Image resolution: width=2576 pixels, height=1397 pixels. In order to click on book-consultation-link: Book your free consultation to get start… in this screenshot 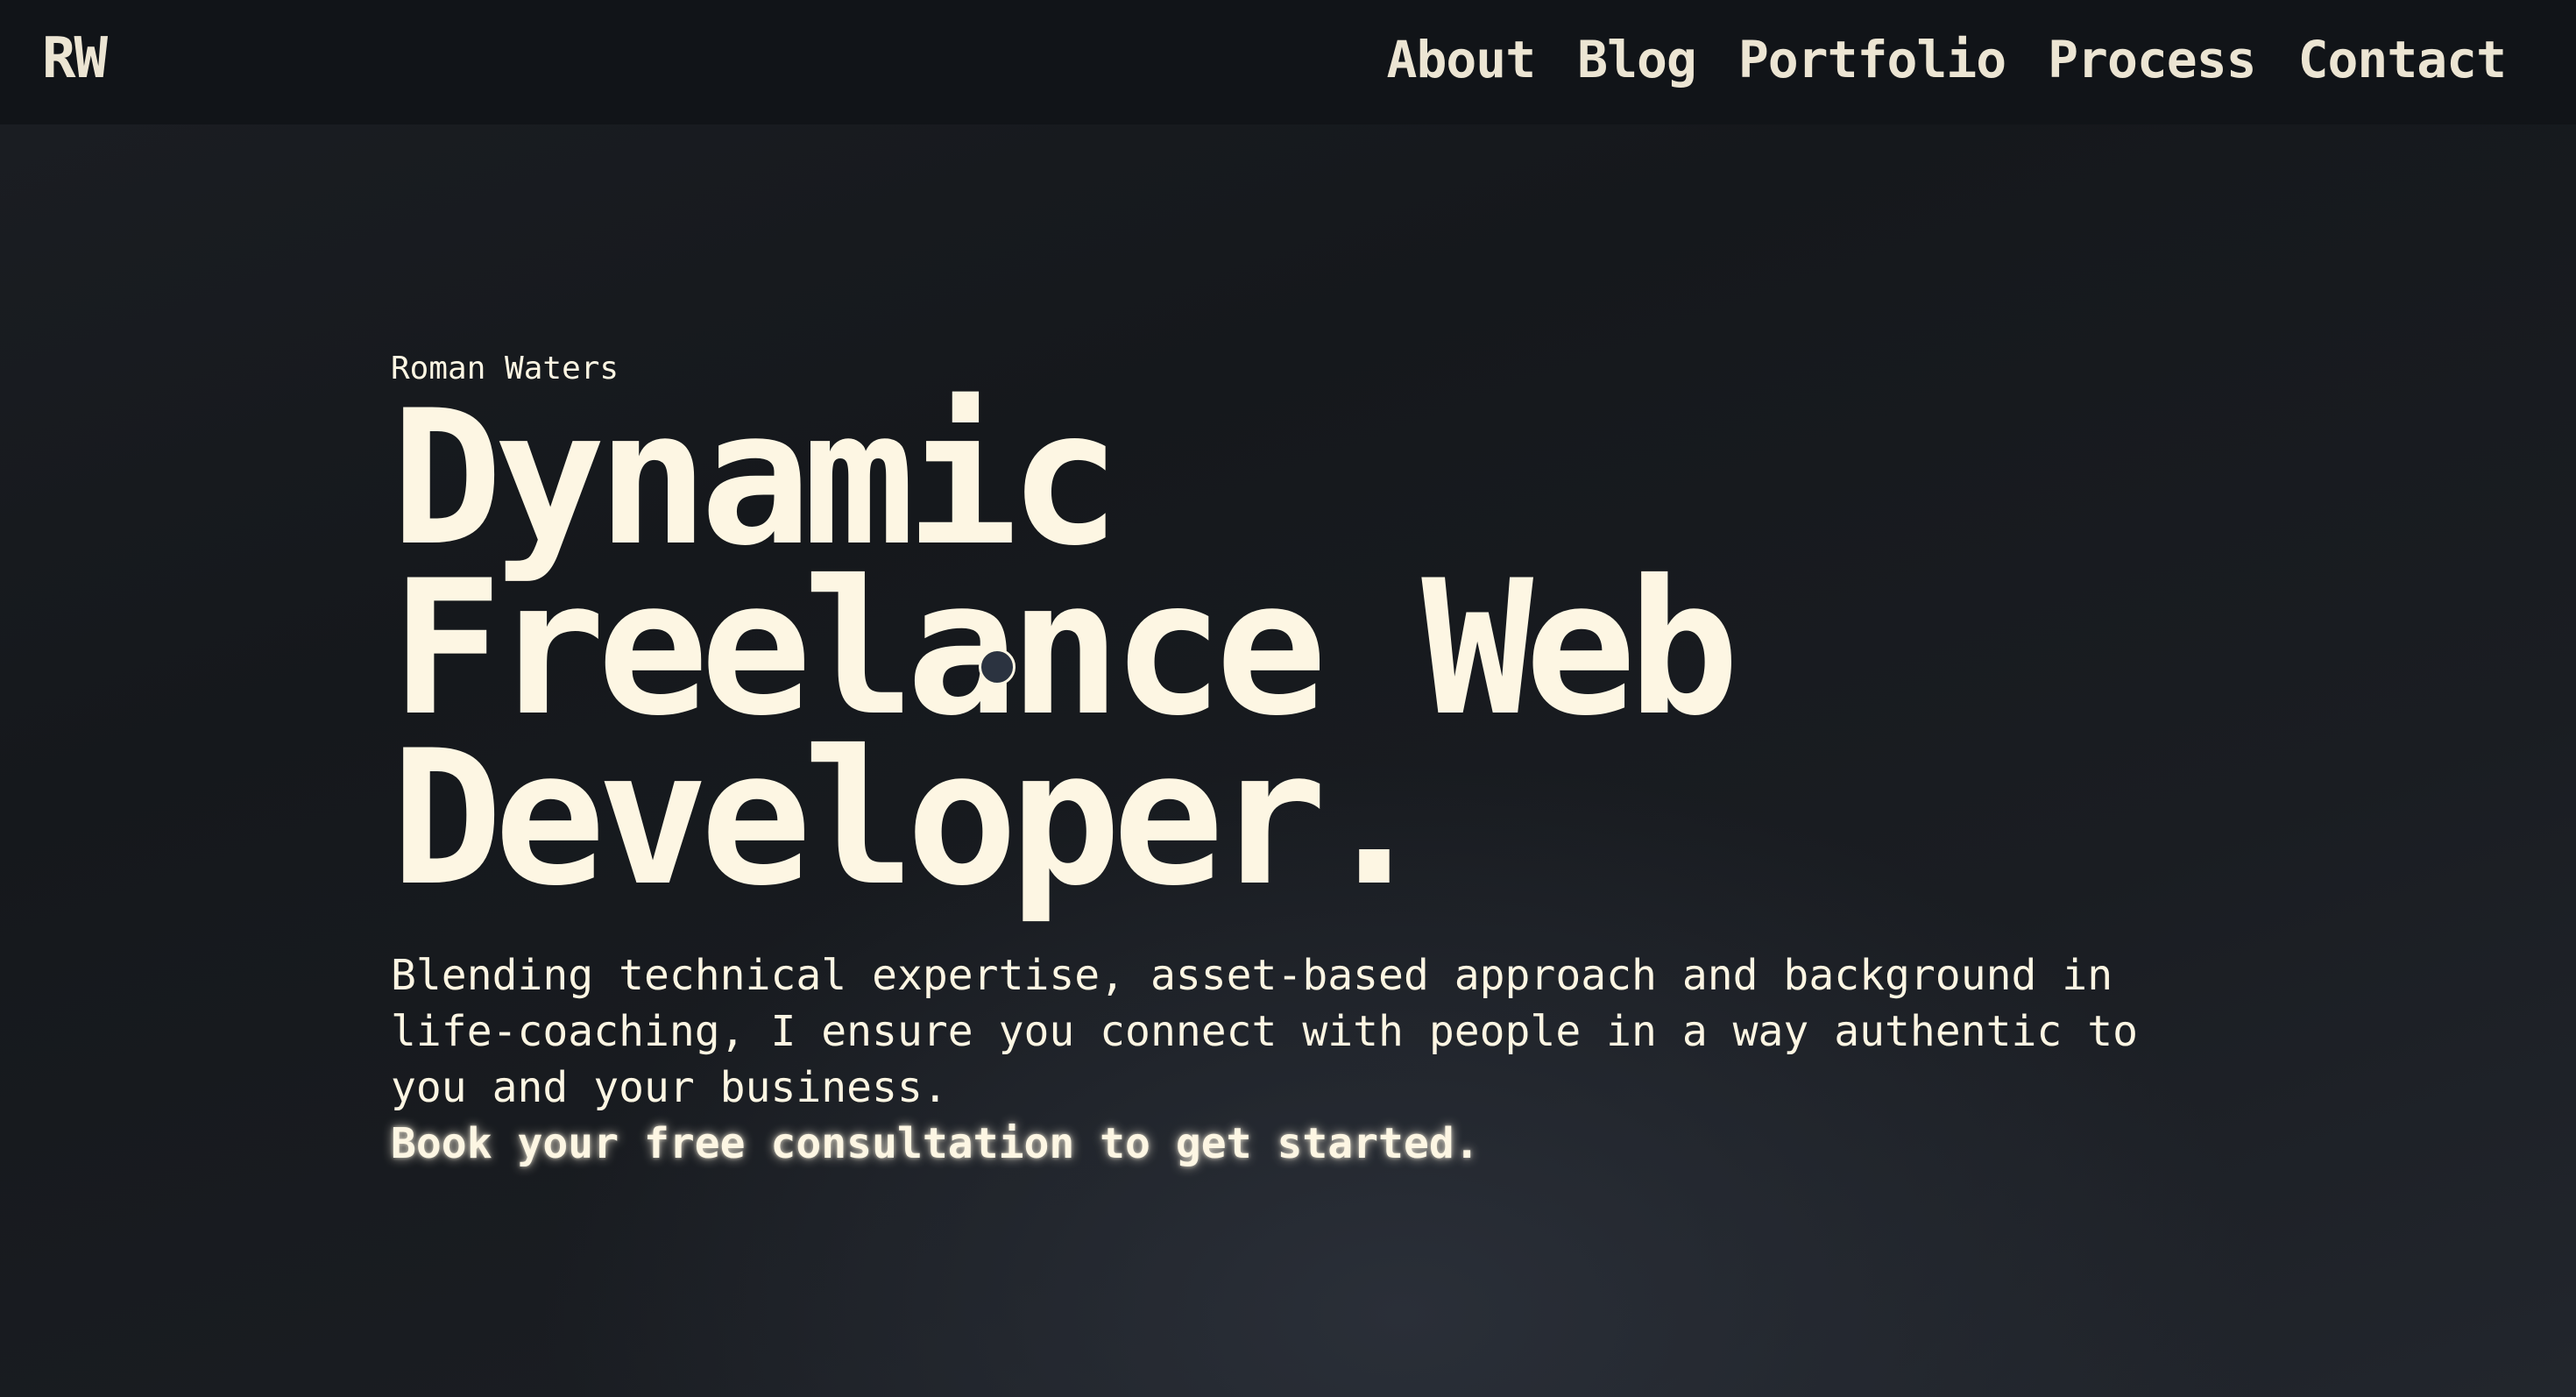, I will do `click(935, 1144)`.